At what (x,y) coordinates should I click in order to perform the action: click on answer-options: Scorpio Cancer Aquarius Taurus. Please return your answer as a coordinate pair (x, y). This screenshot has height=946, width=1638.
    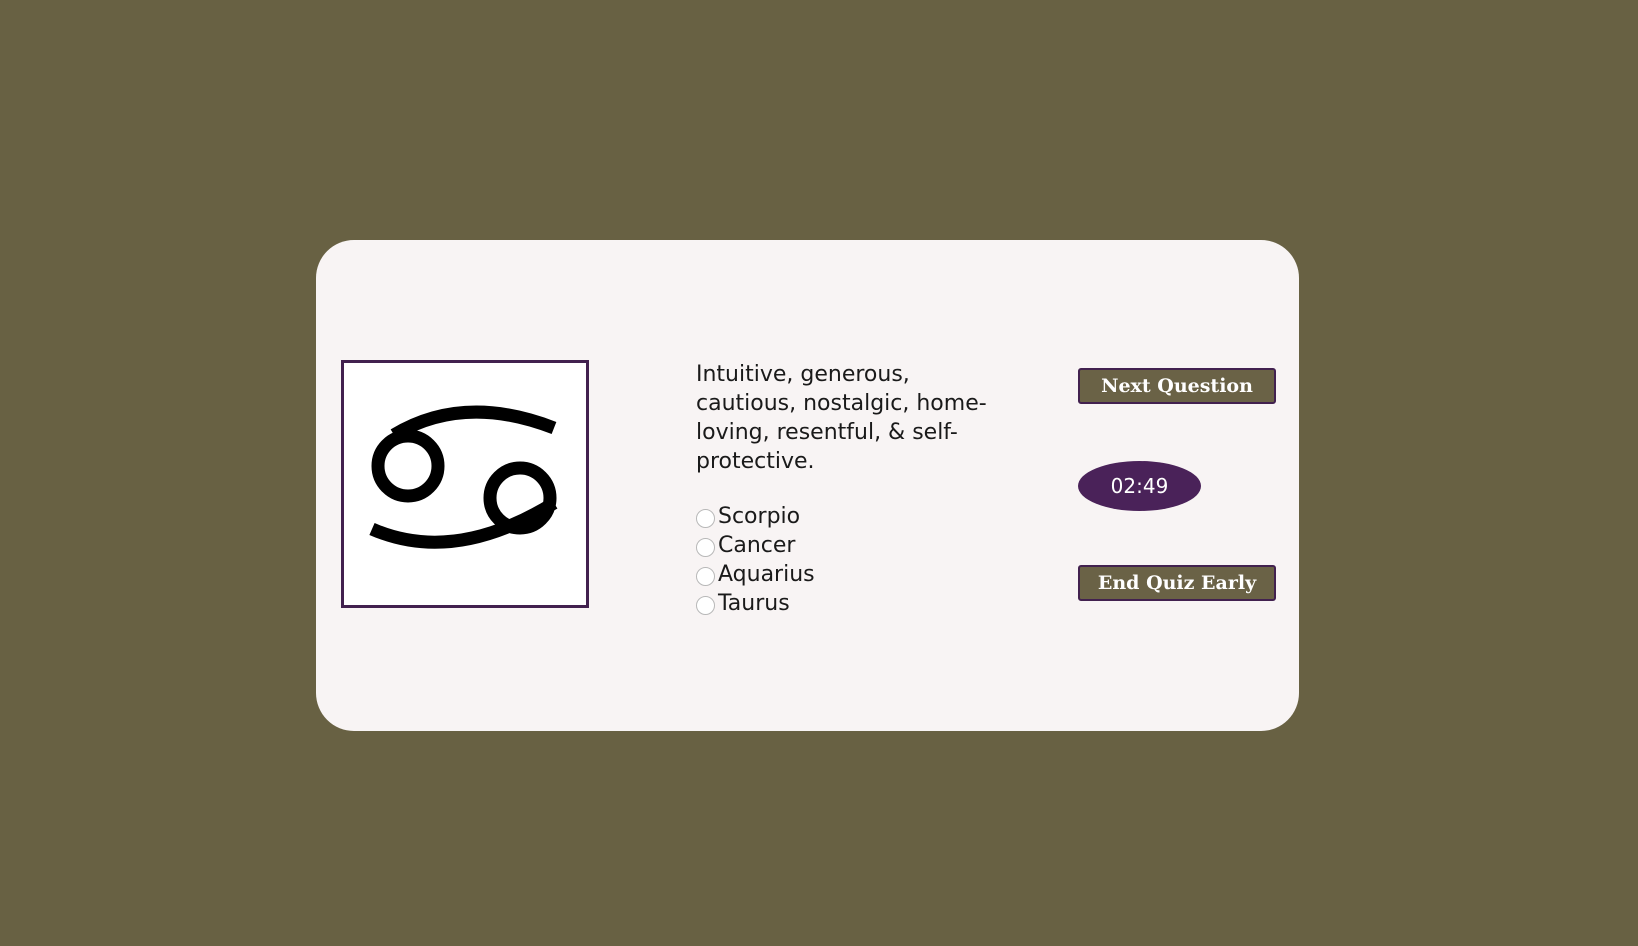
    Looking at the image, I should click on (755, 560).